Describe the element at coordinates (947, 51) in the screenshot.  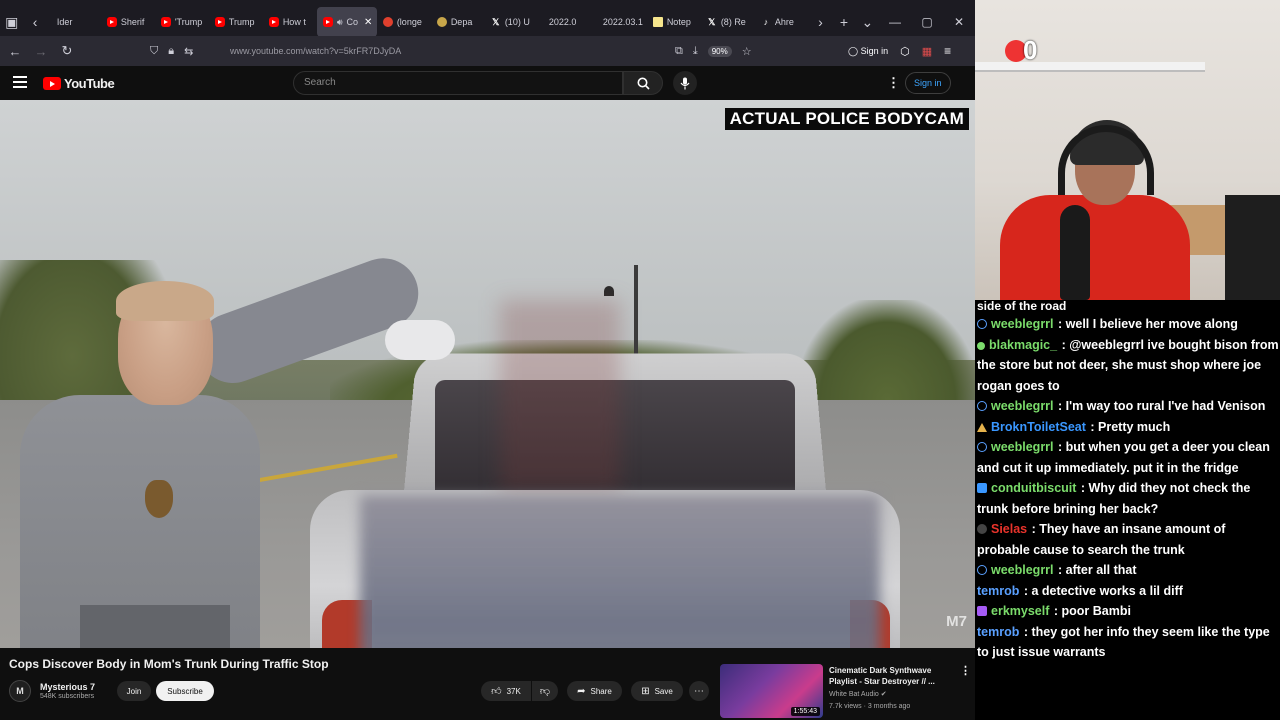
I see `app-menu-icon: ≡` at that location.